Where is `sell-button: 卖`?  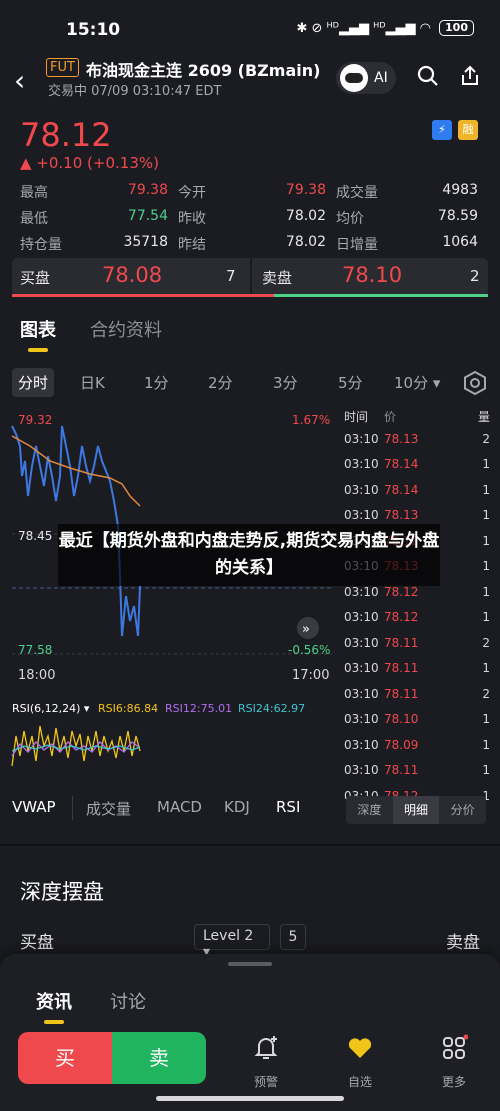
sell-button: 卖 is located at coordinates (159, 1058).